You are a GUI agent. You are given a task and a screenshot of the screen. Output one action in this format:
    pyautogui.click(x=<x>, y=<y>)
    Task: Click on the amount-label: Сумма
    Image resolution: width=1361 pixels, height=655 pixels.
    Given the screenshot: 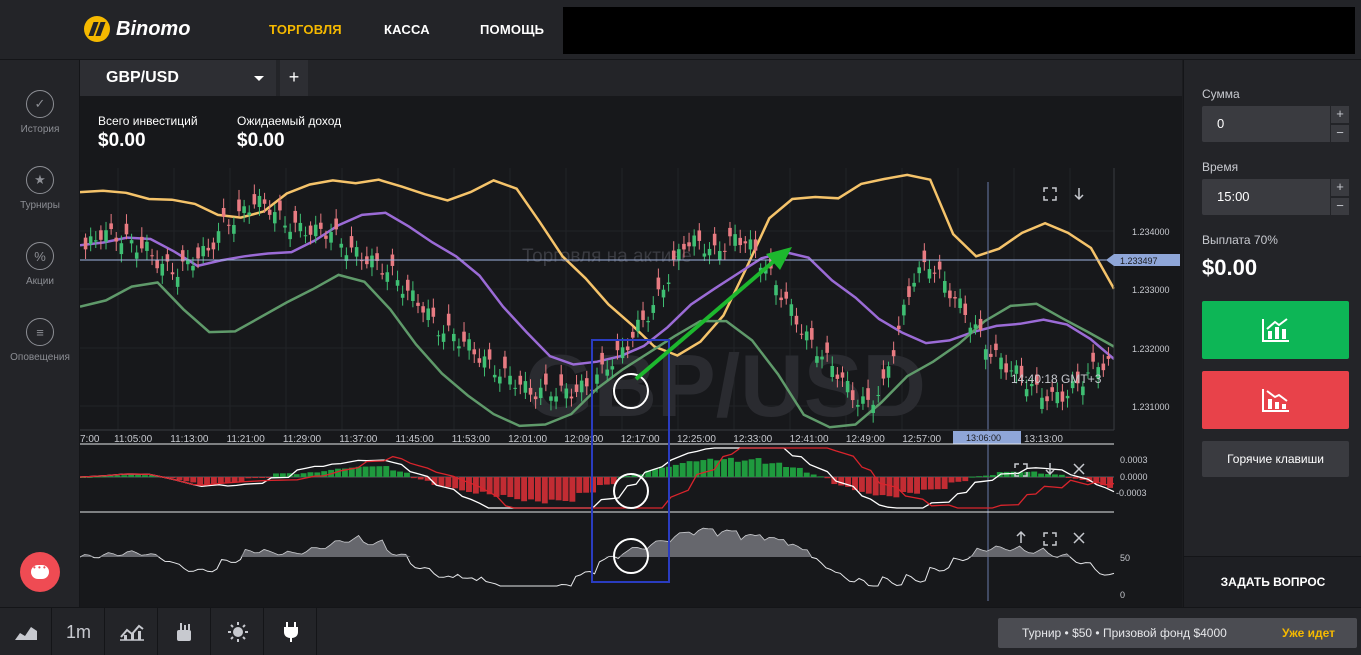 What is the action you would take?
    pyautogui.click(x=1221, y=94)
    